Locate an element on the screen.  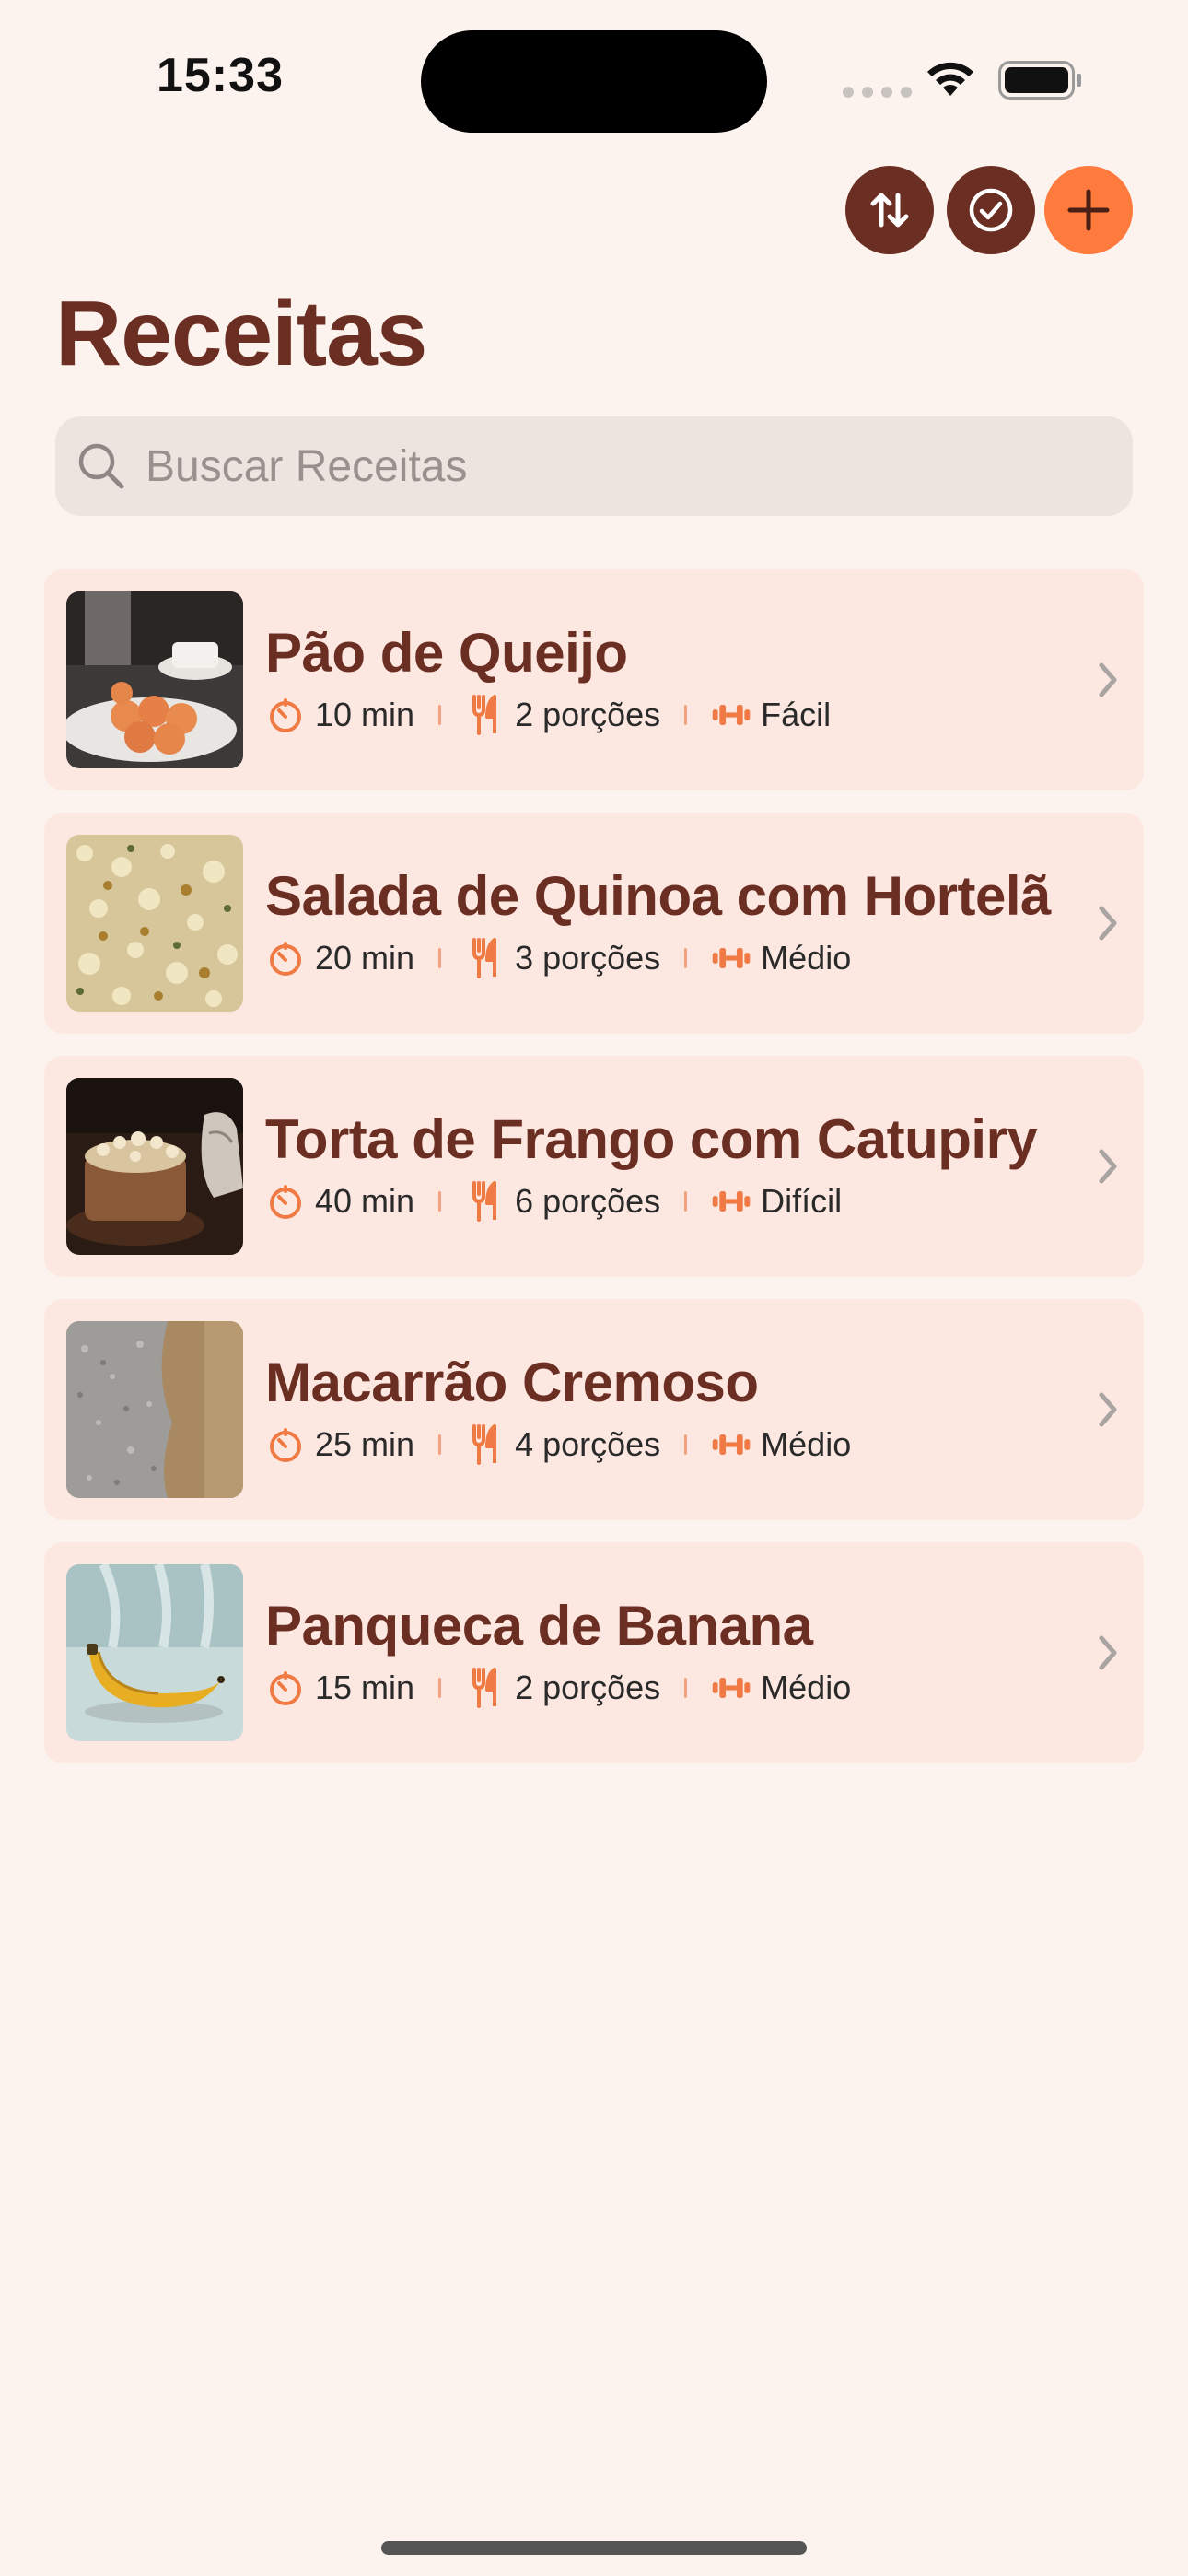
search-bar is located at coordinates (594, 466).